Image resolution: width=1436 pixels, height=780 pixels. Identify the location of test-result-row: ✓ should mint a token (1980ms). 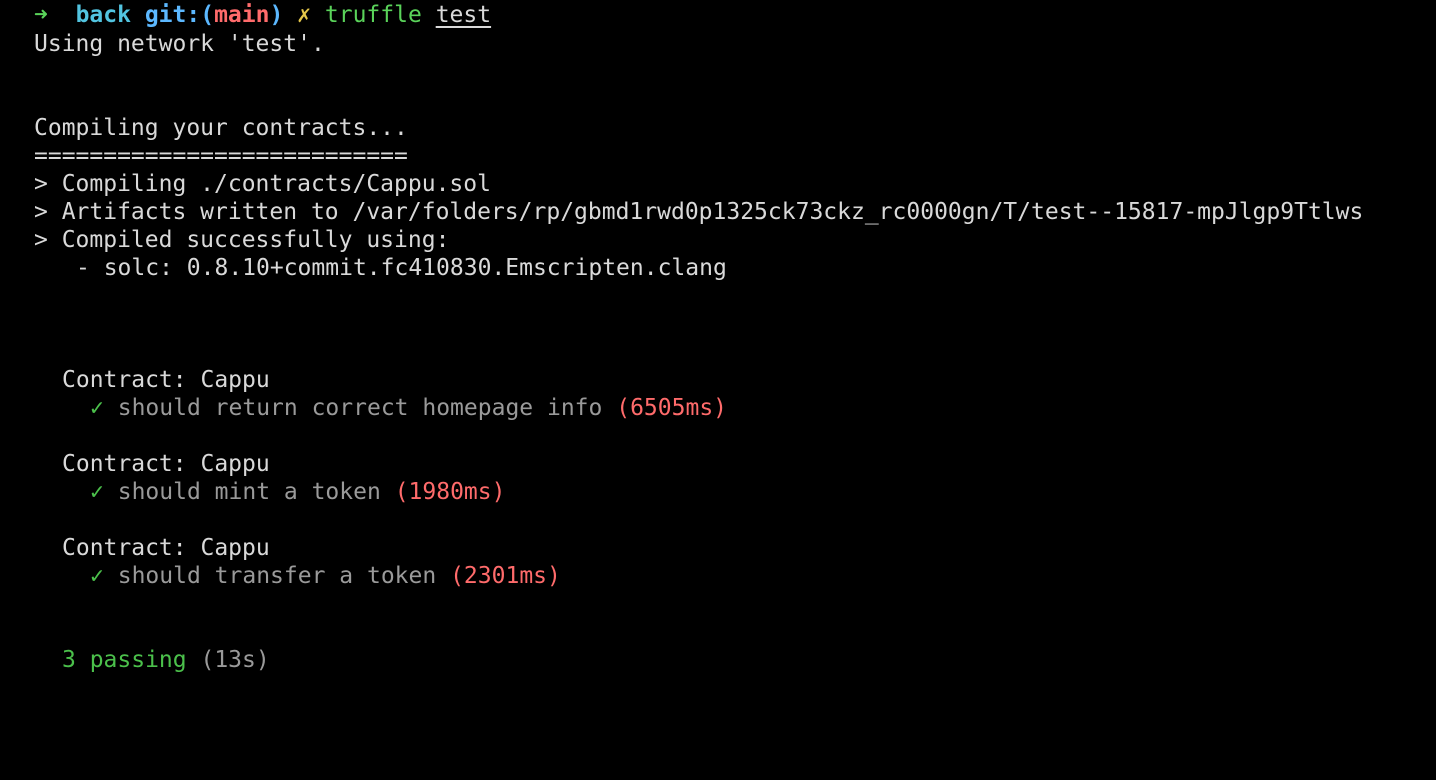
(297, 492).